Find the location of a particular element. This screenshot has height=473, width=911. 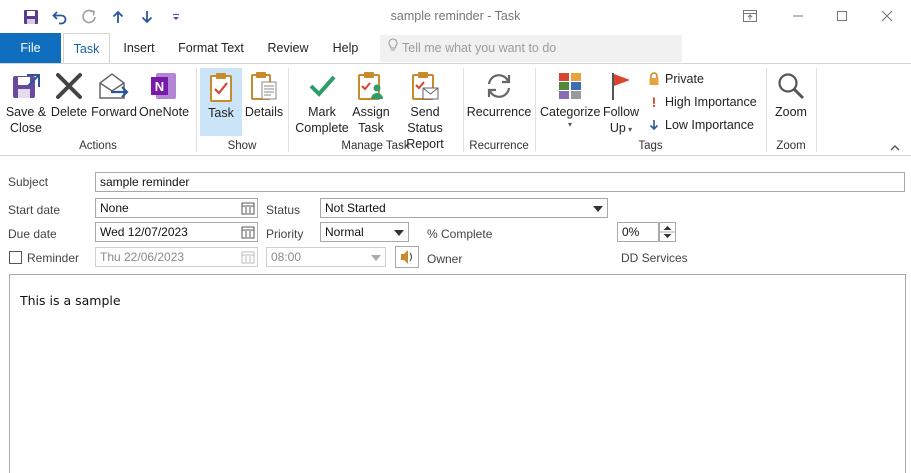

percent-complete-field: 0% is located at coordinates (638, 232).